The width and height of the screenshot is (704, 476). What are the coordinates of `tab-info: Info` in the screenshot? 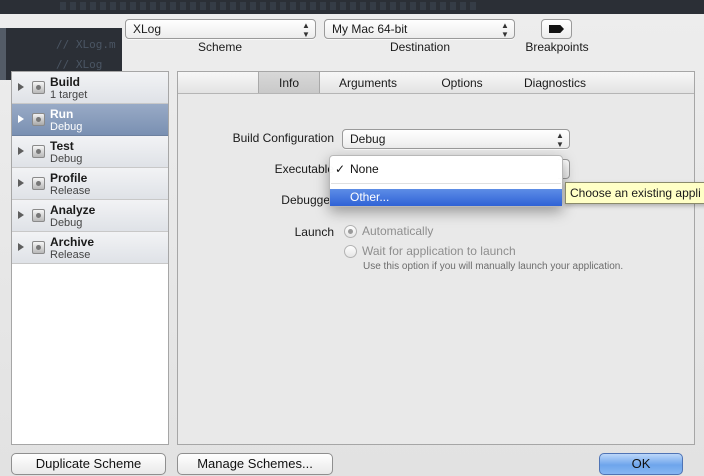 It's located at (289, 82).